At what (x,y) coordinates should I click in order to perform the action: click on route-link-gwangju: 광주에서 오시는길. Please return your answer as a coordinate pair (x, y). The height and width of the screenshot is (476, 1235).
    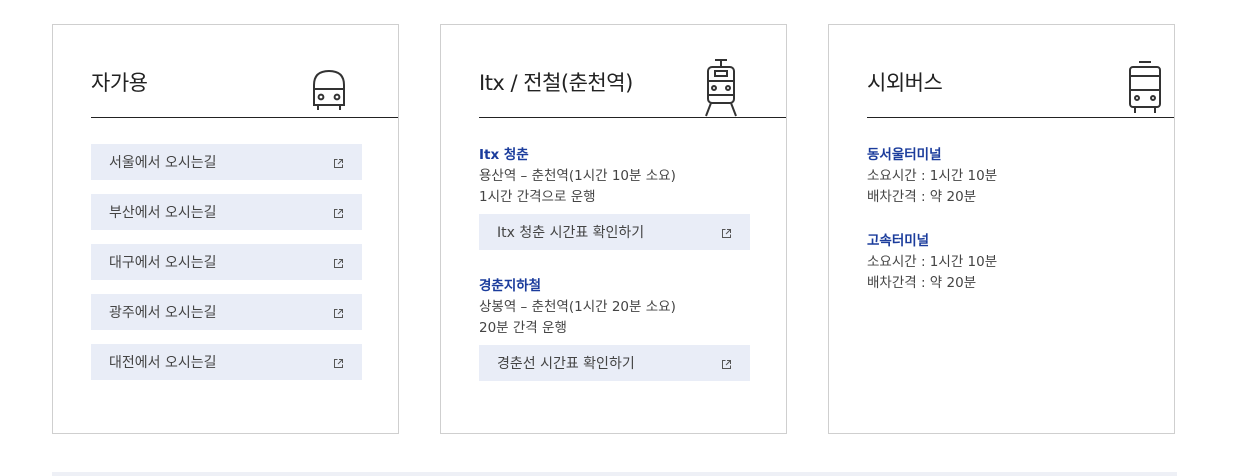
    Looking at the image, I should click on (226, 312).